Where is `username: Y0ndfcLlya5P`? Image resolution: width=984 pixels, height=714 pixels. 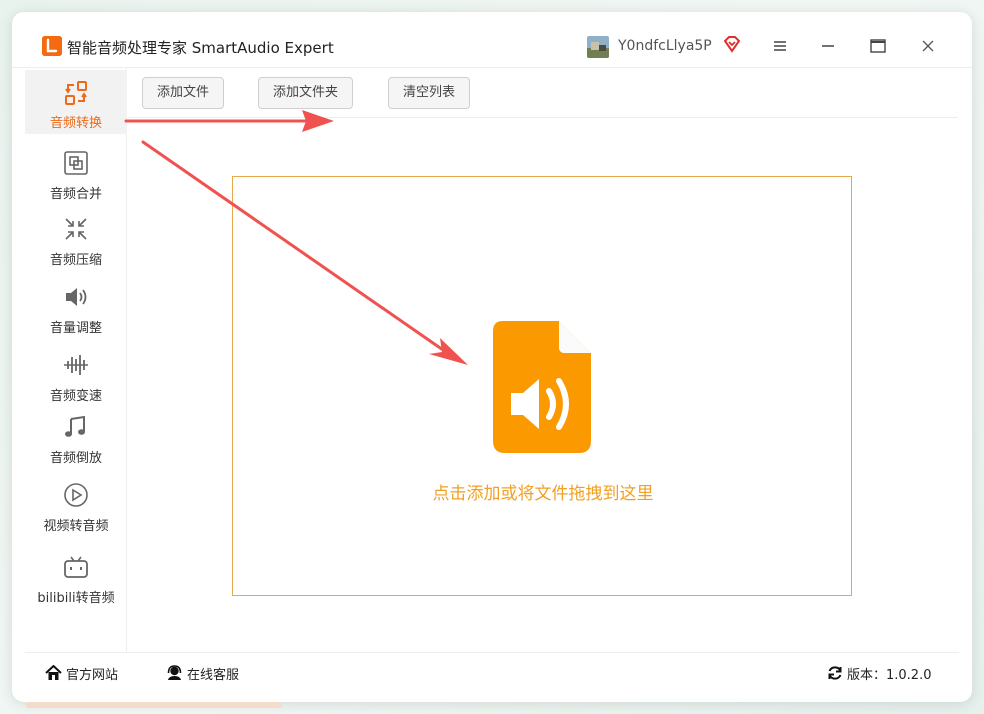
username: Y0ndfcLlya5P is located at coordinates (665, 46).